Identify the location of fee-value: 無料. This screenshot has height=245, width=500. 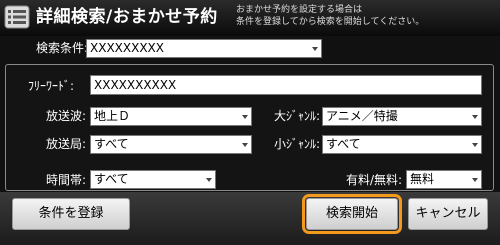
(422, 179).